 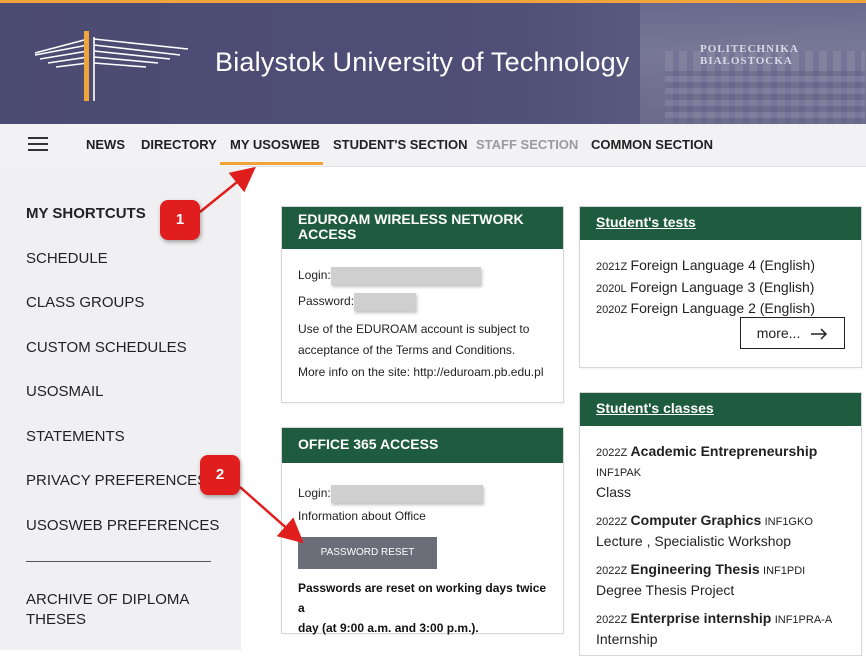 I want to click on nav-directory: DIRECTORY, so click(x=179, y=144).